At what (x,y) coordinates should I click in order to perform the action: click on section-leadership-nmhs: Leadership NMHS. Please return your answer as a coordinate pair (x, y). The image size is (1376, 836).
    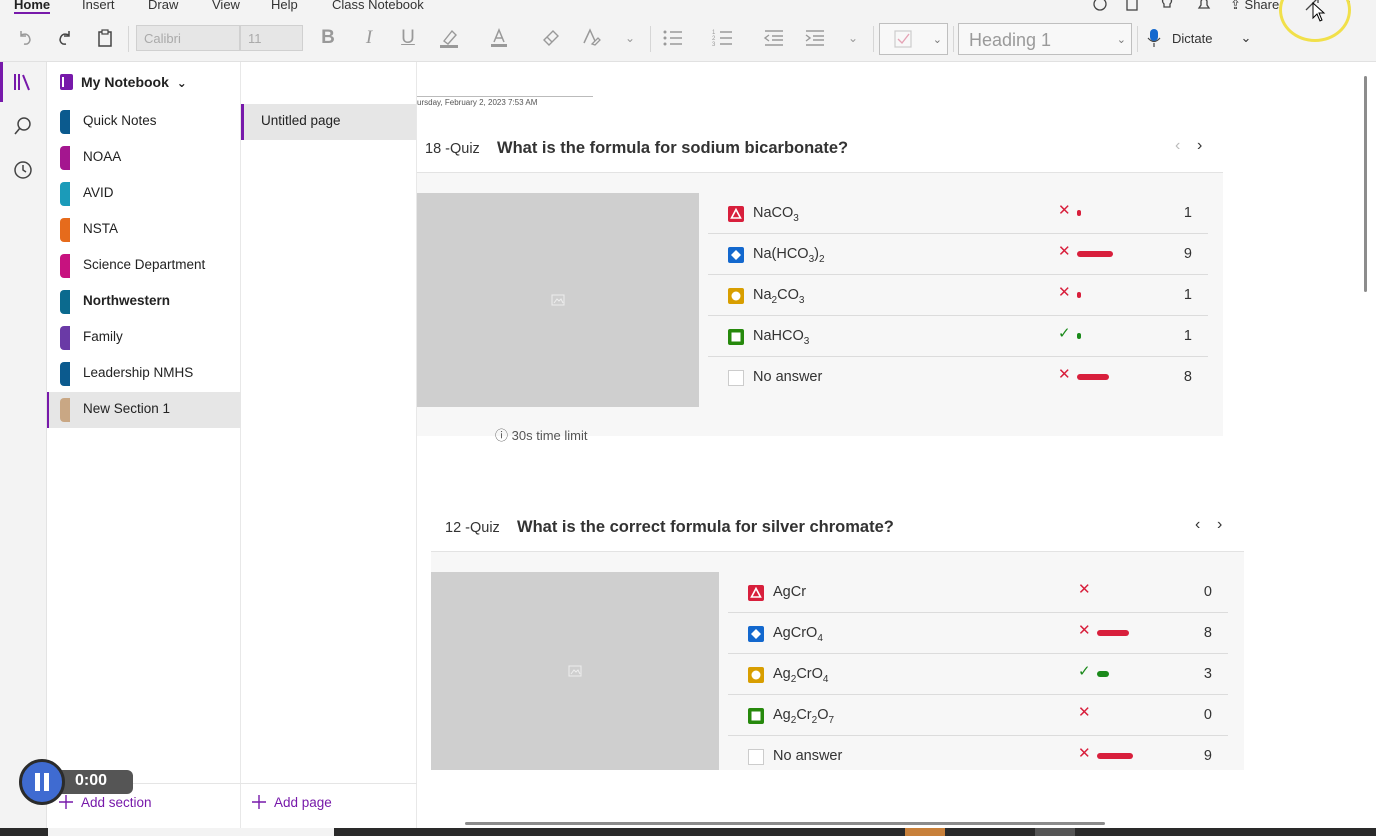
    Looking at the image, I should click on (144, 374).